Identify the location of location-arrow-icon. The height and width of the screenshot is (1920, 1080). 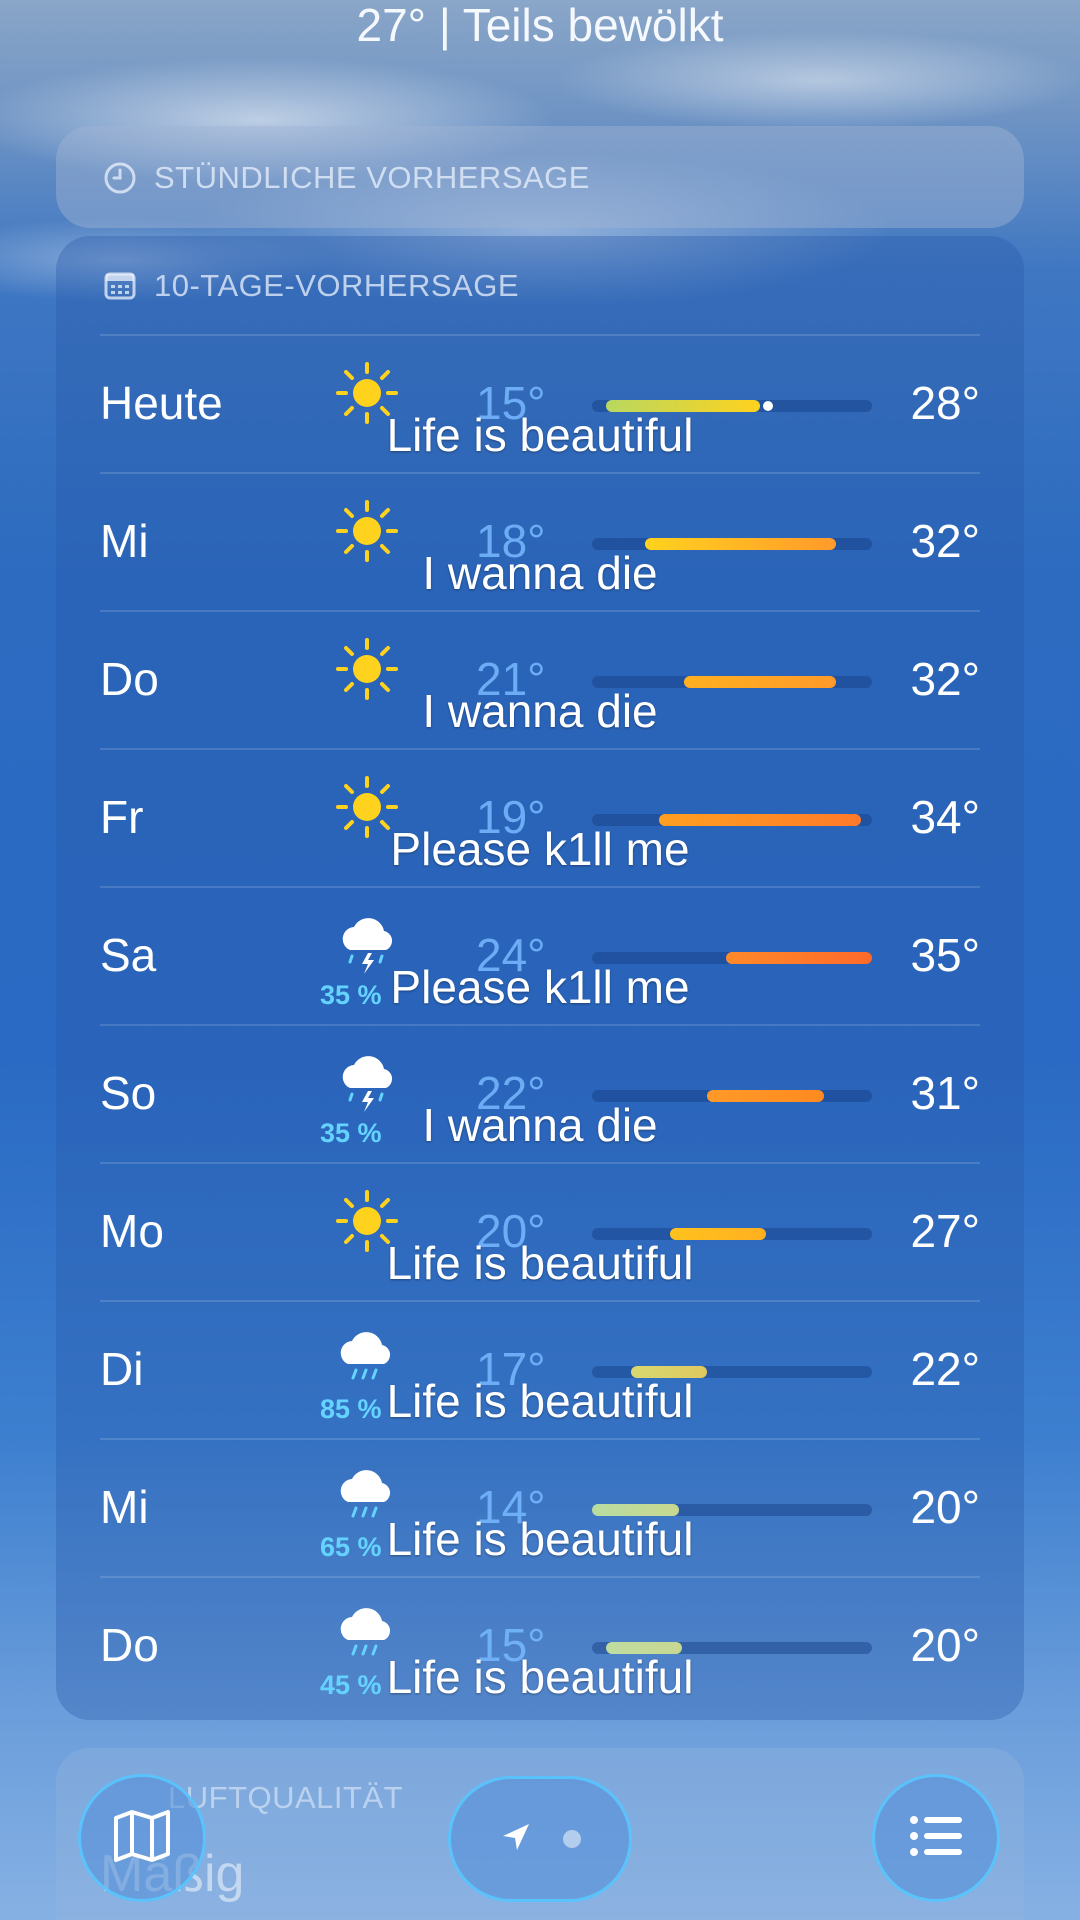
(516, 1839).